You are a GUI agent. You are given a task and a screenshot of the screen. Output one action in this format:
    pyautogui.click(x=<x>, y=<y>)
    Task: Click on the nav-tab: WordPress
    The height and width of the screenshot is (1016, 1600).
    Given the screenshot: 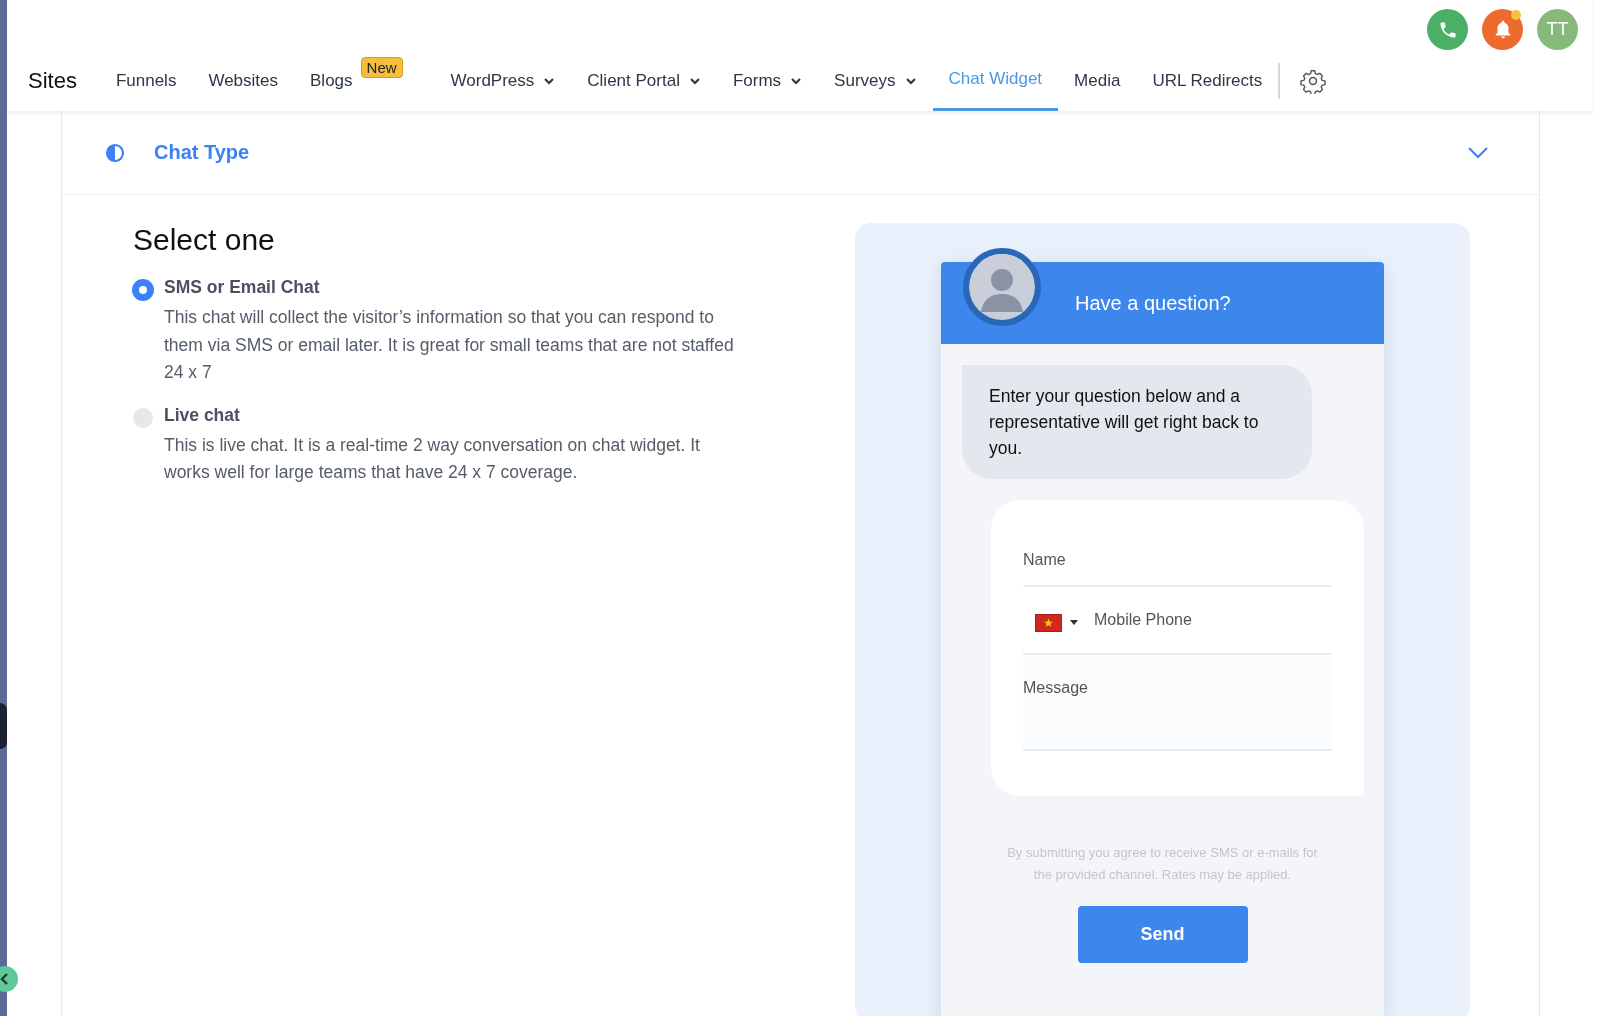 What is the action you would take?
    pyautogui.click(x=503, y=81)
    